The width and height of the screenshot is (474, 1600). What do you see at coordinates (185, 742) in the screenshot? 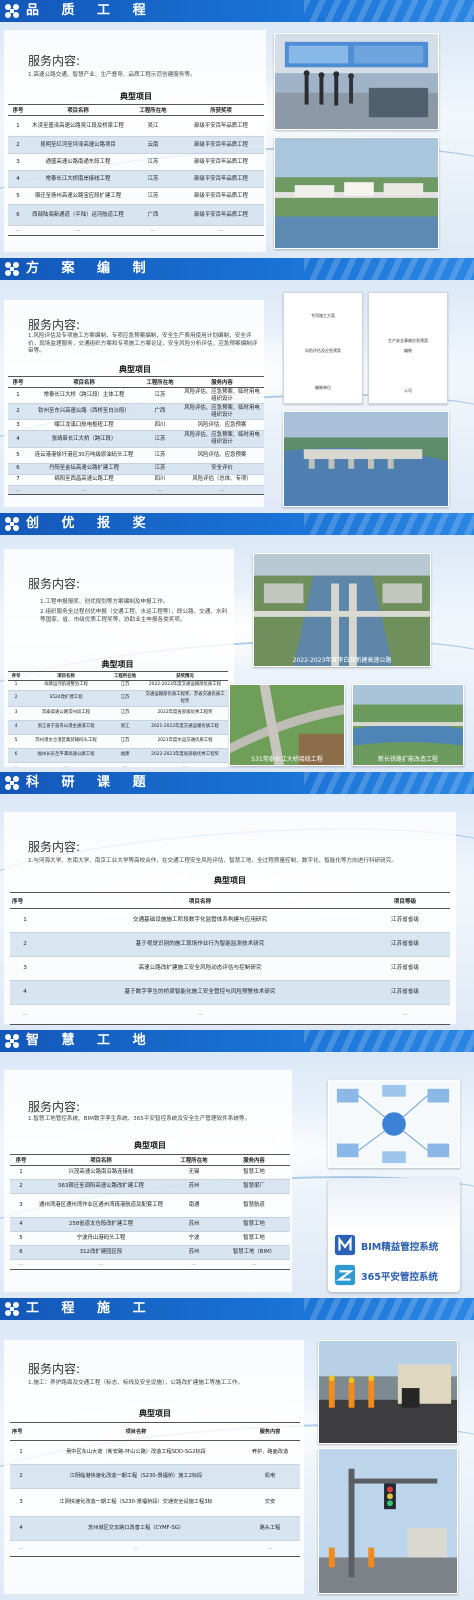
I see `table-cell: 2021年度水运交通优质工程` at bounding box center [185, 742].